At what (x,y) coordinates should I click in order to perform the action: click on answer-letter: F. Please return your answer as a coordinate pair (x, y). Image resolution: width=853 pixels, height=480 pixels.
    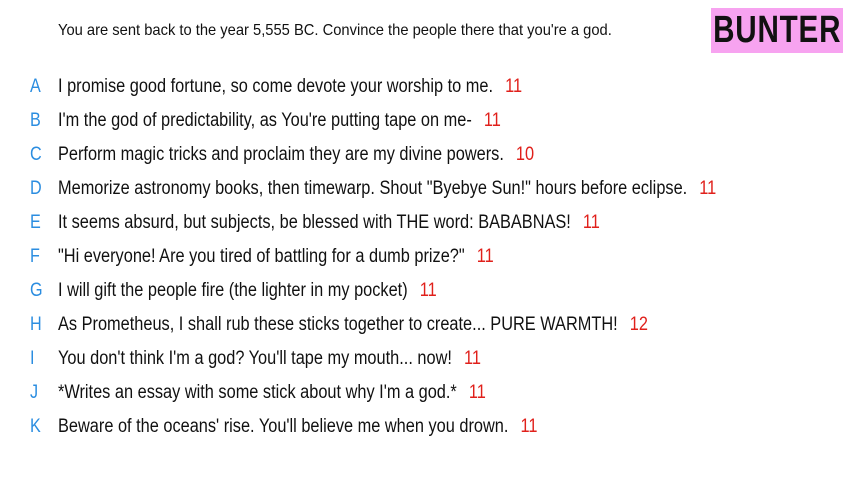
    Looking at the image, I should click on (35, 256).